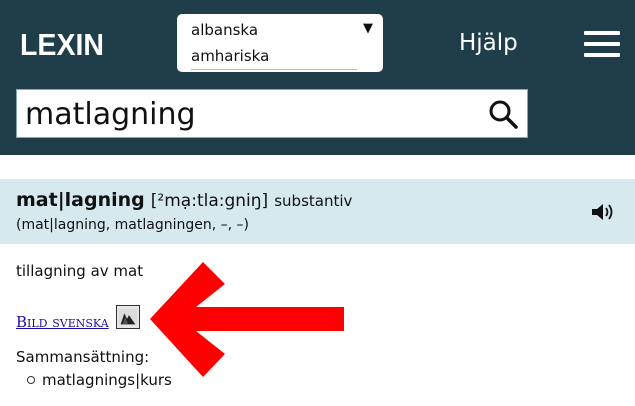  What do you see at coordinates (313, 201) in the screenshot?
I see `part-of-speech: substantiv` at bounding box center [313, 201].